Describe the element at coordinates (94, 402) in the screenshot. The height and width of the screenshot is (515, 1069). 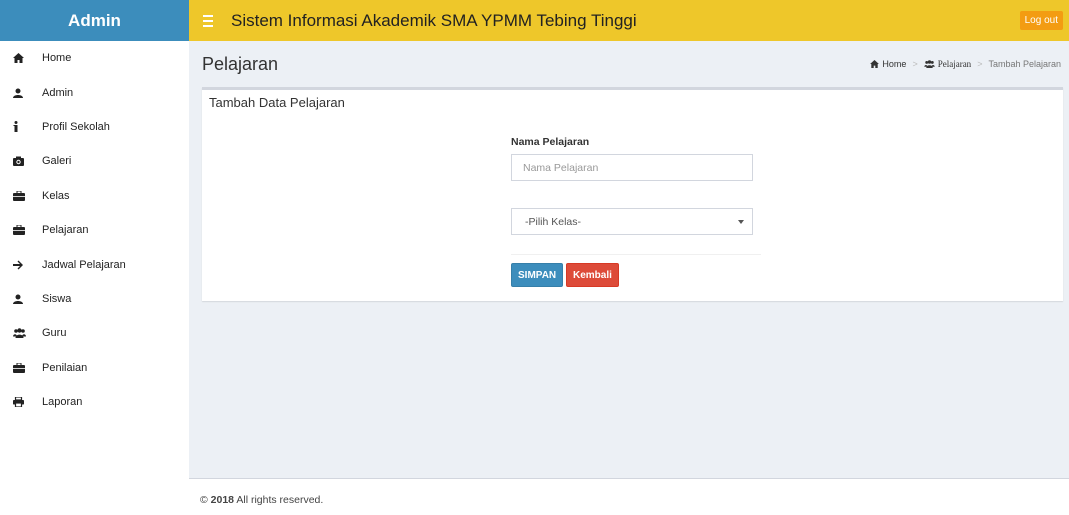
I see `sidebar-item-laporan: Laporan` at that location.